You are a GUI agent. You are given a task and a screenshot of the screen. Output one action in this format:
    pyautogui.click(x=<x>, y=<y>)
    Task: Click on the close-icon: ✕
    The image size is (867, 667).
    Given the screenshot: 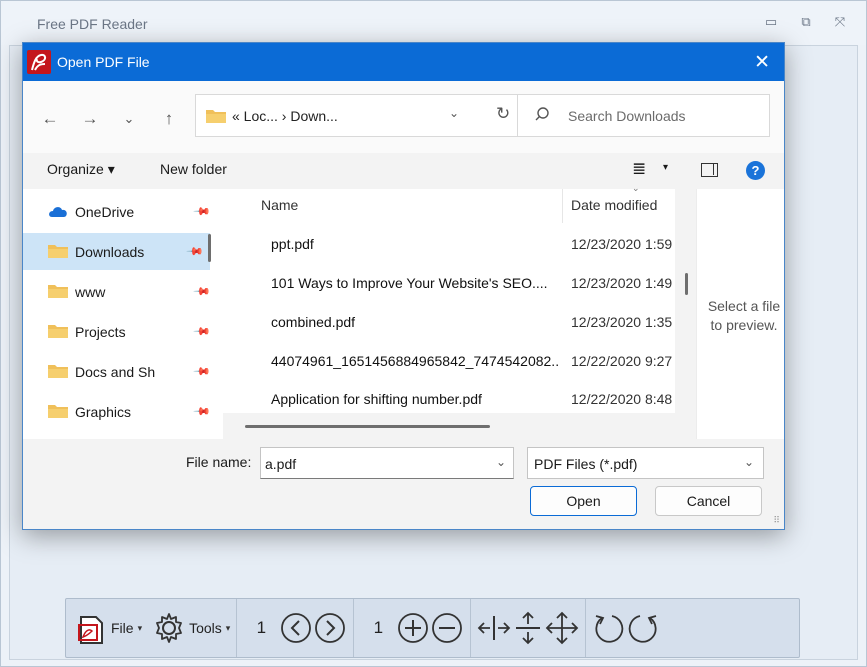 What is the action you would take?
    pyautogui.click(x=762, y=62)
    